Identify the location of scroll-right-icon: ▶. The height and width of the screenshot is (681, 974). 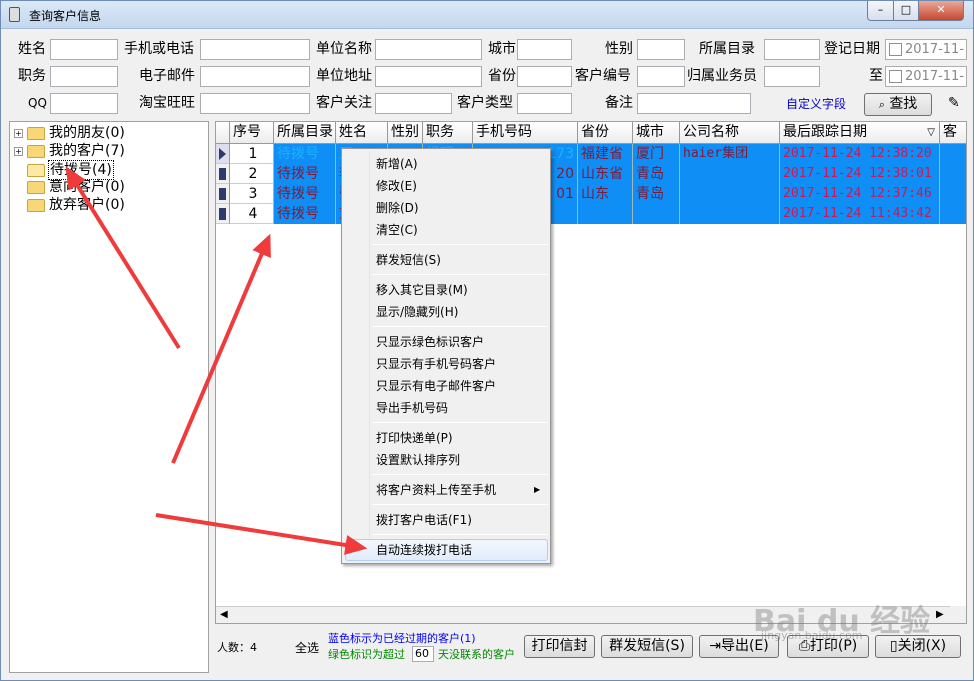
(940, 614).